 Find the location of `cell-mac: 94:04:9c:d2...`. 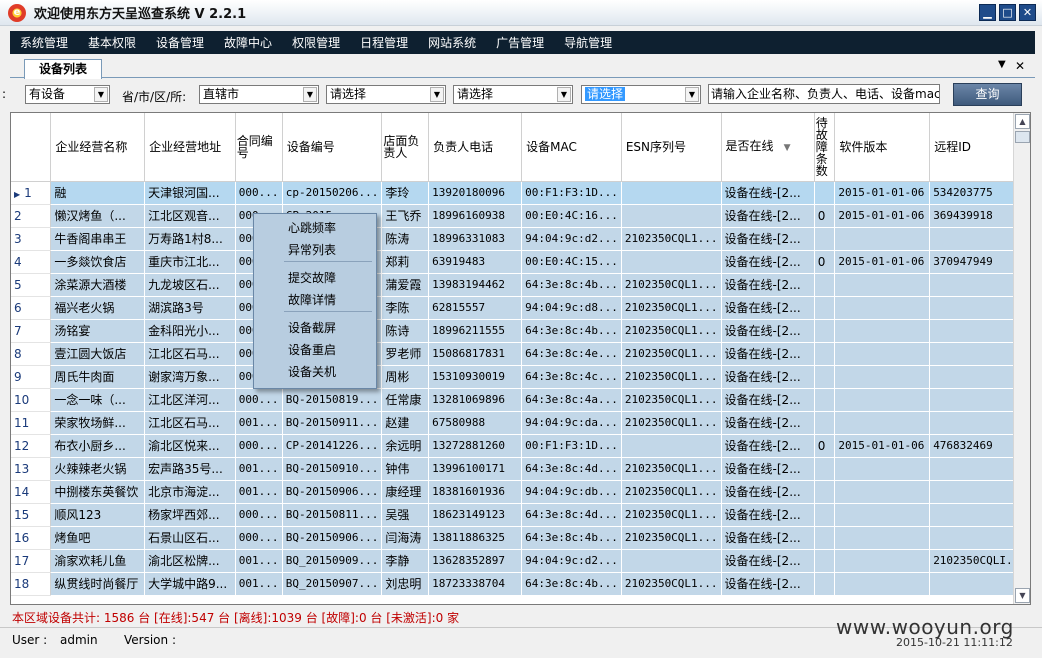

cell-mac: 94:04:9c:d2... is located at coordinates (571, 239).